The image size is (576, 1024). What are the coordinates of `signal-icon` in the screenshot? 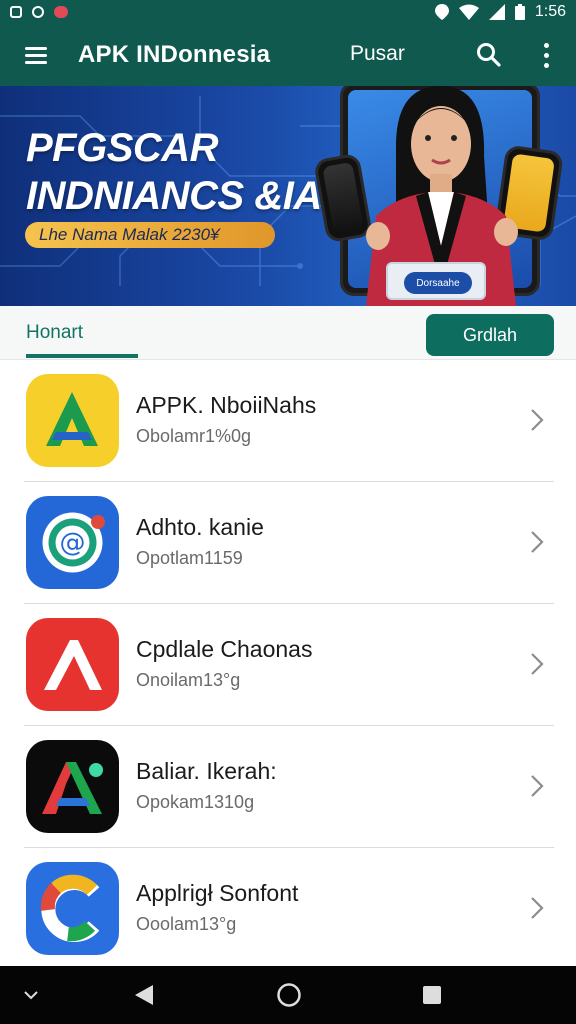 It's located at (496, 12).